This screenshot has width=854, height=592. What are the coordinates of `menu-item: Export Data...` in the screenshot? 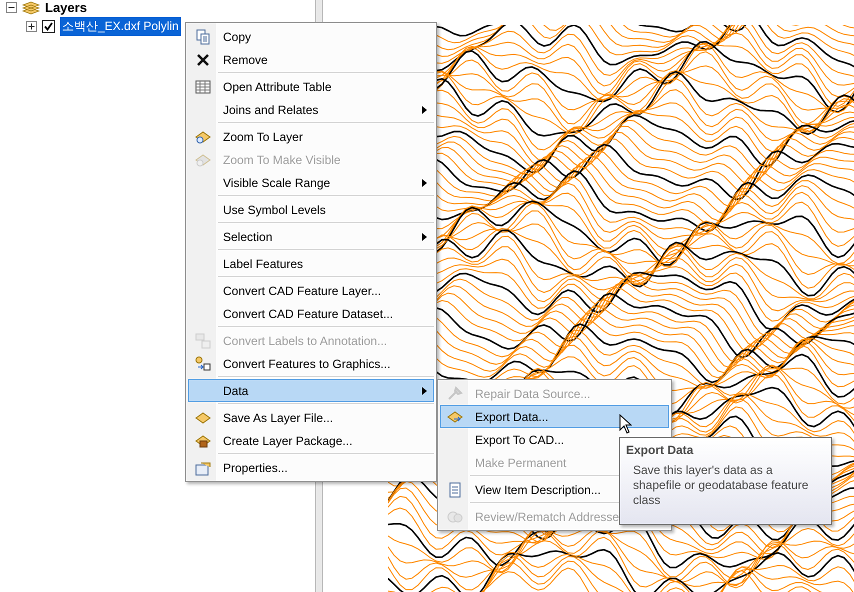 It's located at (554, 416).